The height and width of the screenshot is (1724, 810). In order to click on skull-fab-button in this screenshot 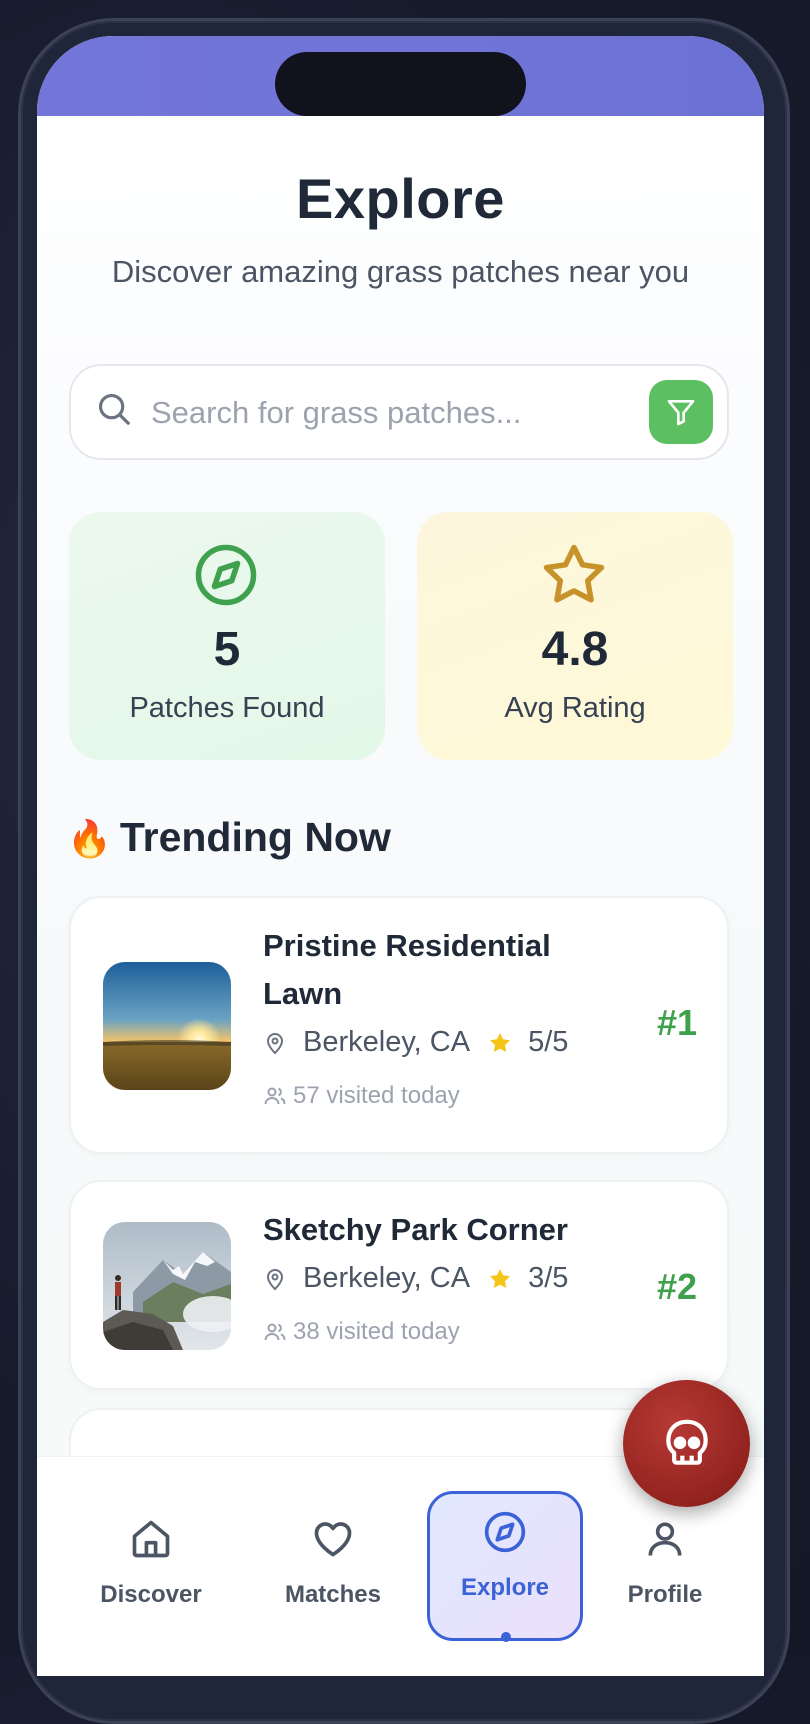, I will do `click(686, 1443)`.